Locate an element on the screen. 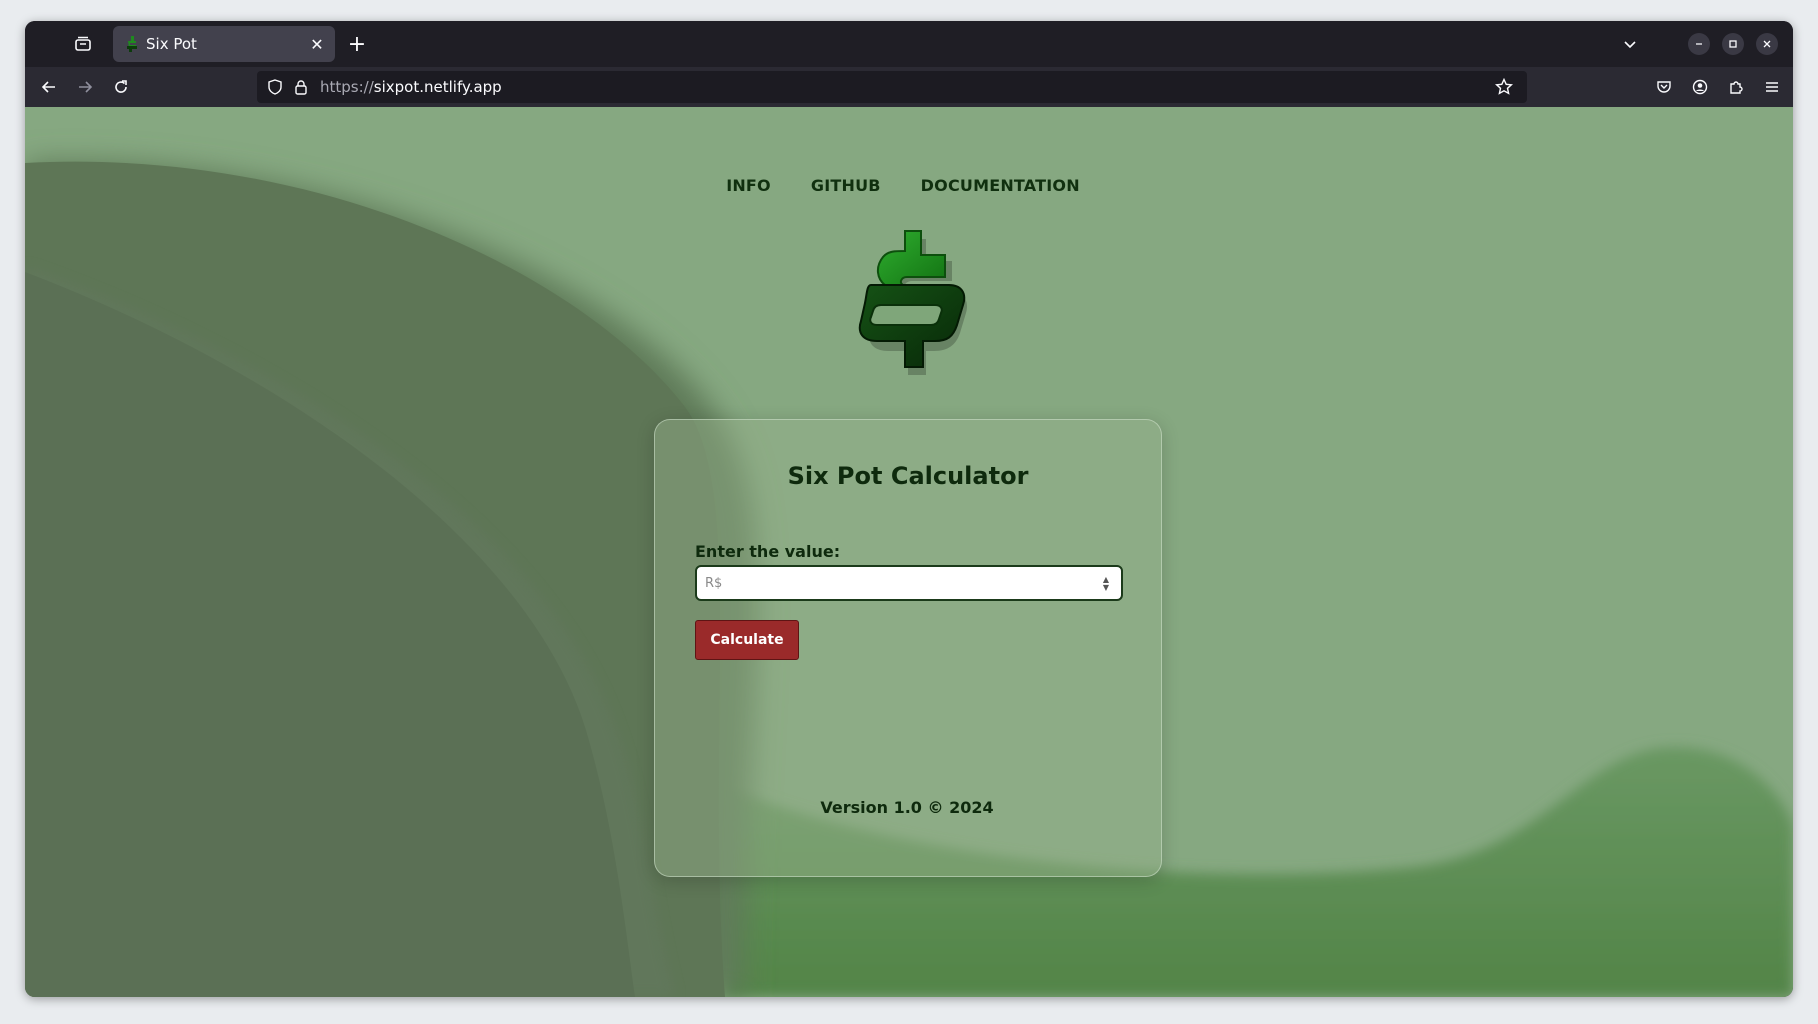 This screenshot has height=1024, width=1818. shield-icon is located at coordinates (275, 87).